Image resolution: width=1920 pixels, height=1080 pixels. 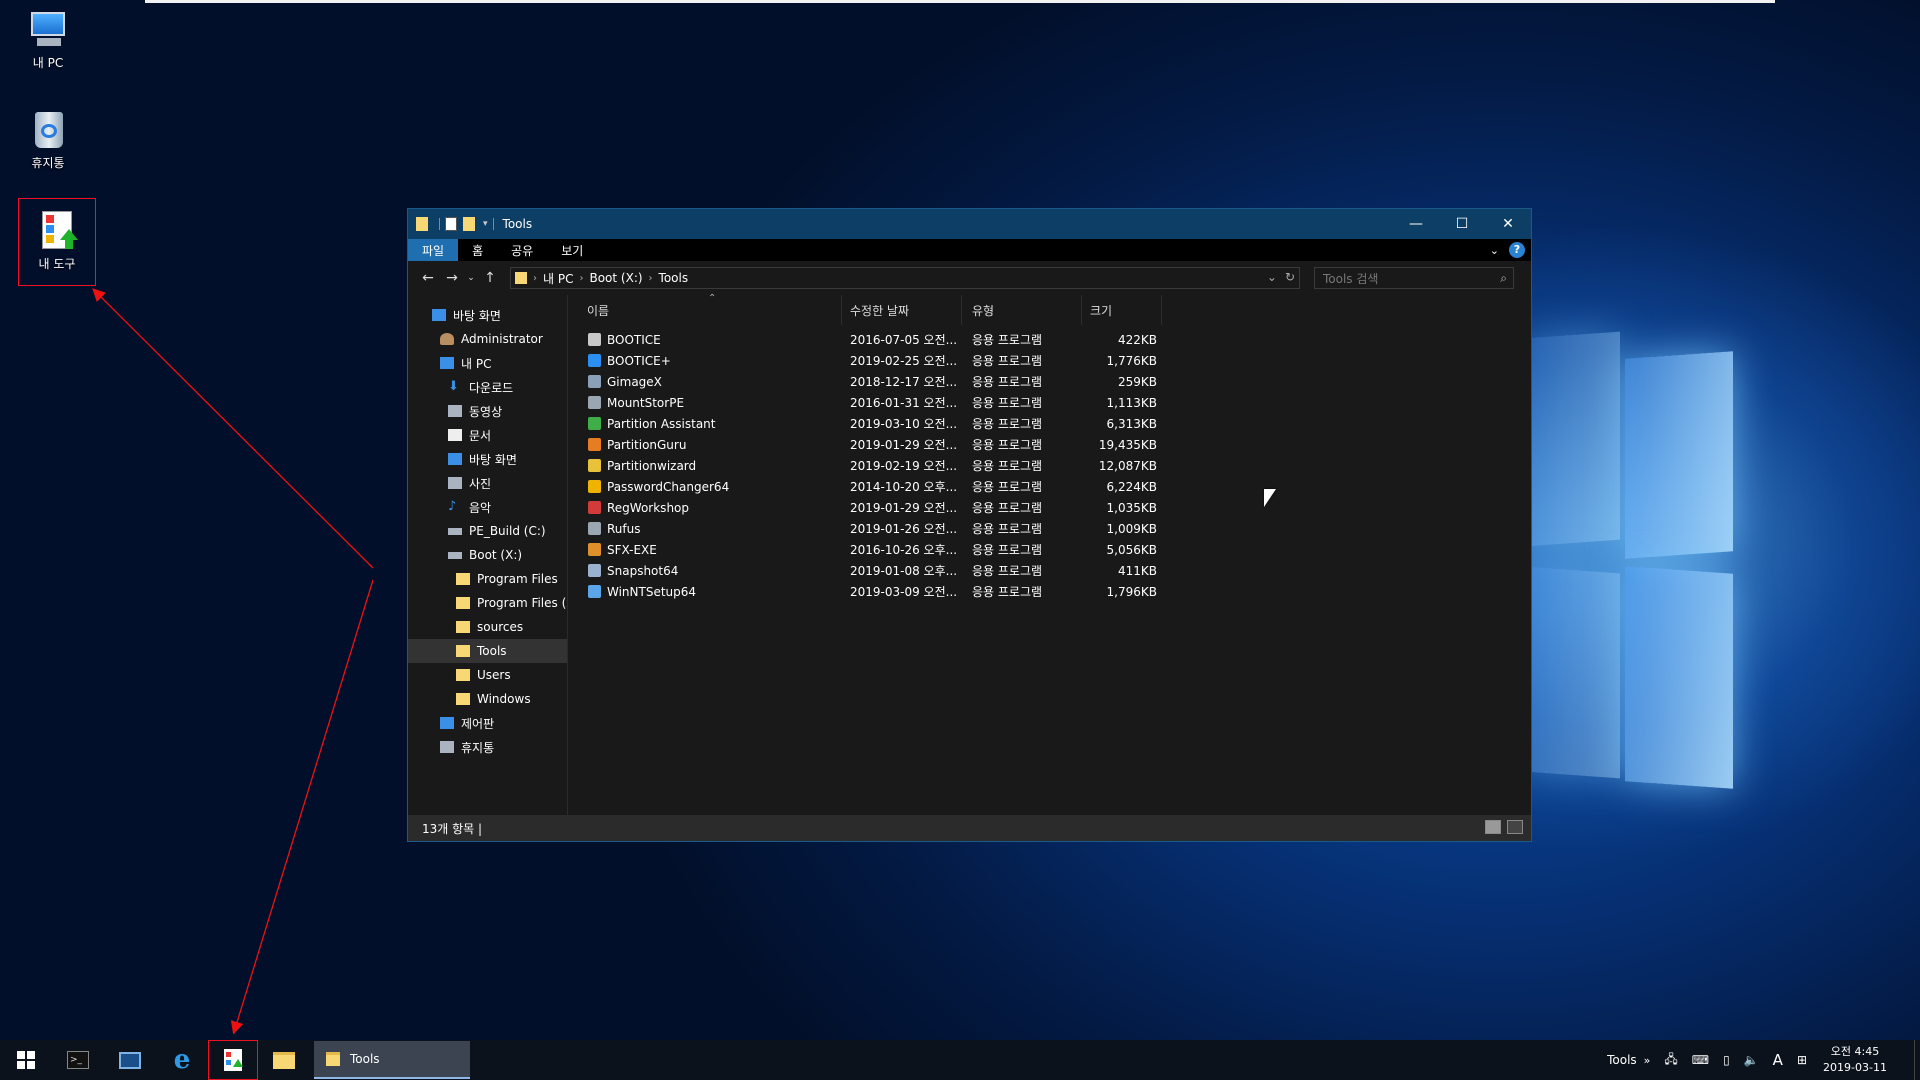 What do you see at coordinates (1515, 827) in the screenshot?
I see `large-icons-view-button` at bounding box center [1515, 827].